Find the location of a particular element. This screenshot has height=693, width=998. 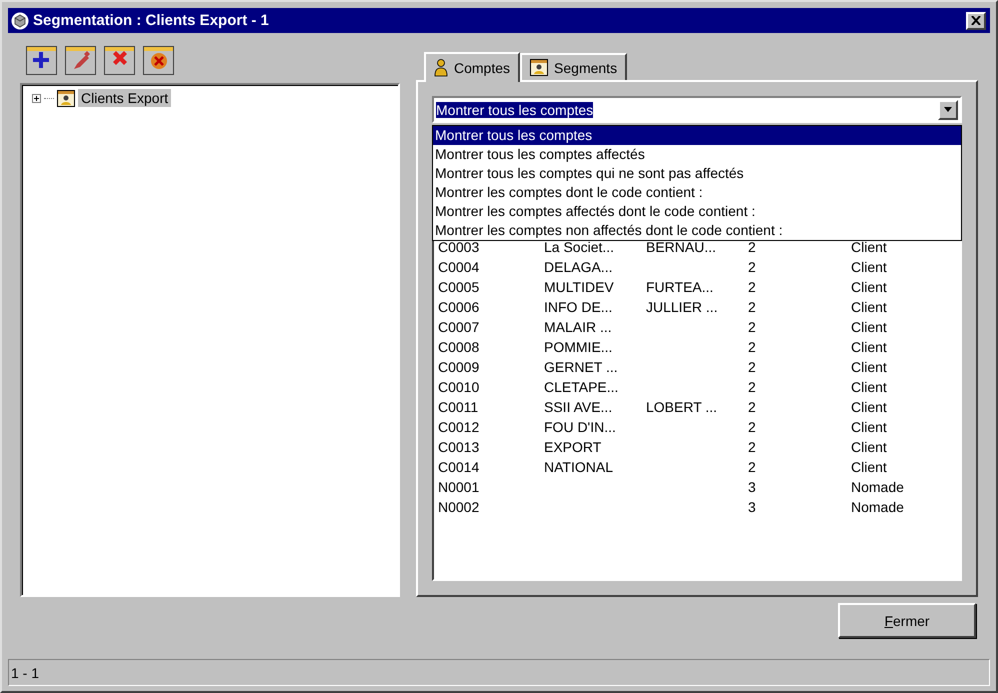

add-icon is located at coordinates (41, 60).